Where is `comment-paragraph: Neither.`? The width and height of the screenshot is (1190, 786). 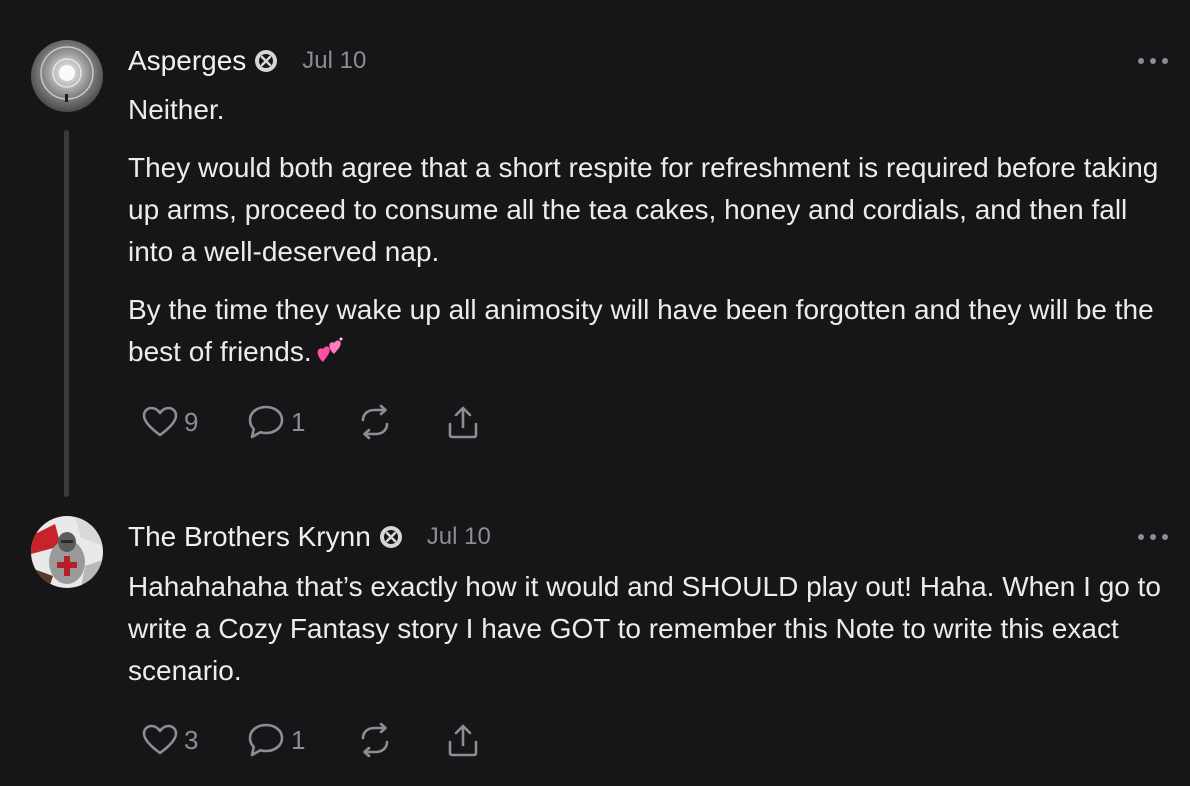 comment-paragraph: Neither. is located at coordinates (176, 109).